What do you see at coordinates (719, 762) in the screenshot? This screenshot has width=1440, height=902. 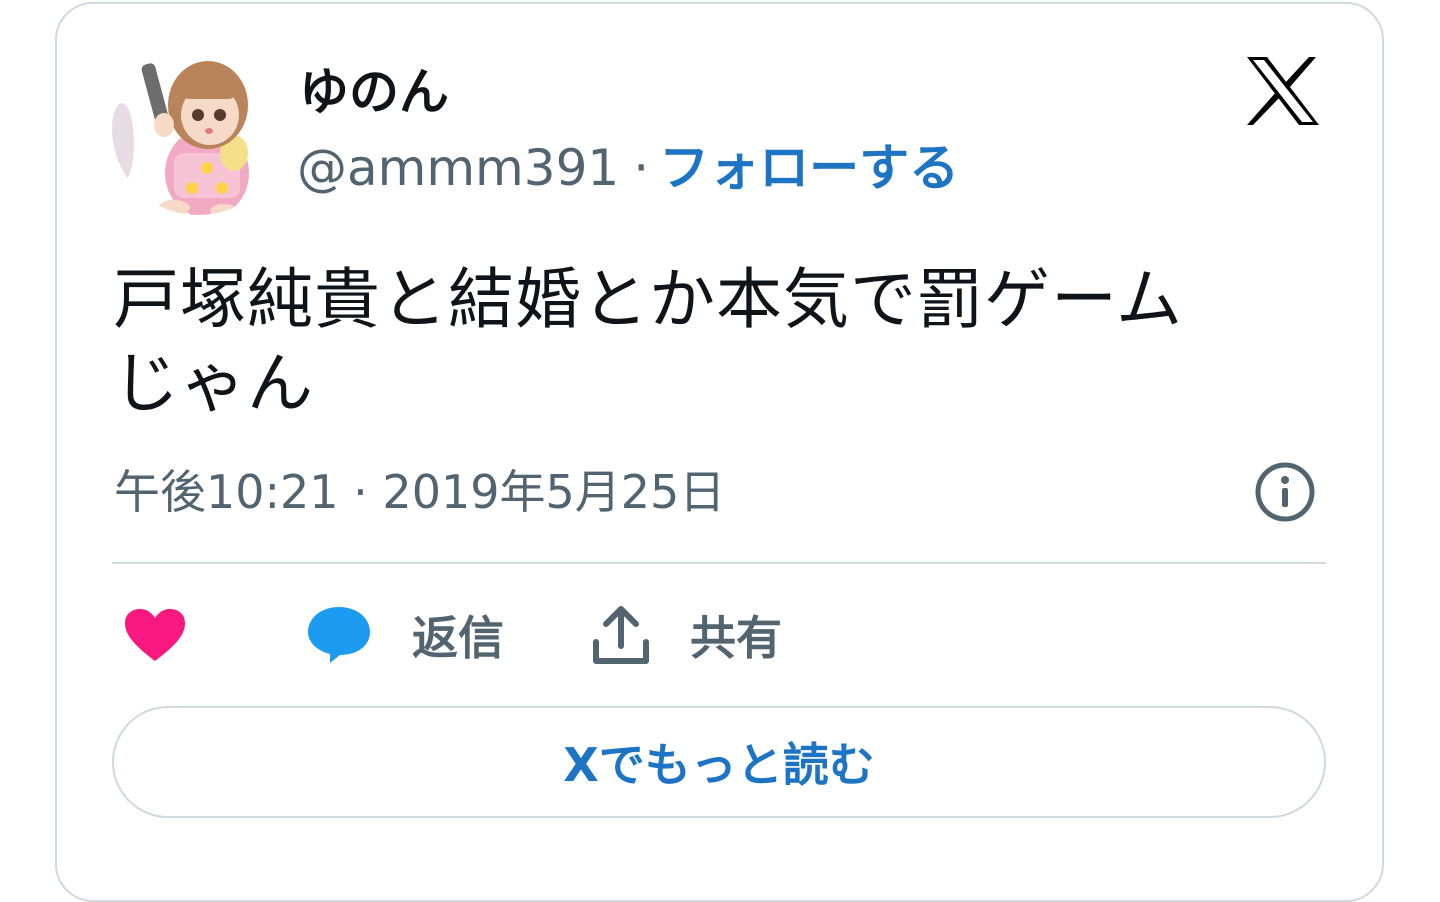 I see `read-more-button: Xでもっと読む` at bounding box center [719, 762].